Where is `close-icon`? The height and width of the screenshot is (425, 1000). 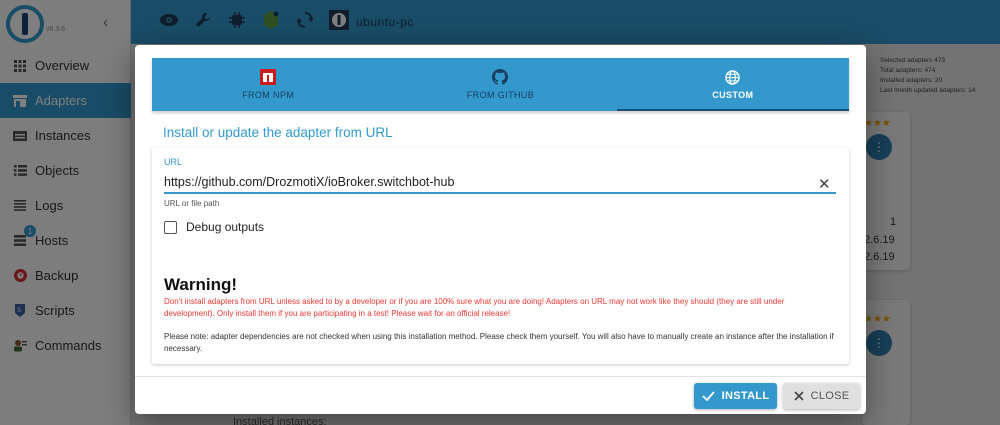
close-icon is located at coordinates (799, 396).